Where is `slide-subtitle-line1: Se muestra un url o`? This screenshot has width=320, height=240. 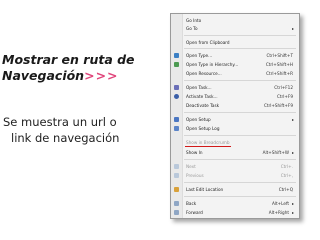
slide-subtitle-line1: Se muestra un url o is located at coordinates (60, 122).